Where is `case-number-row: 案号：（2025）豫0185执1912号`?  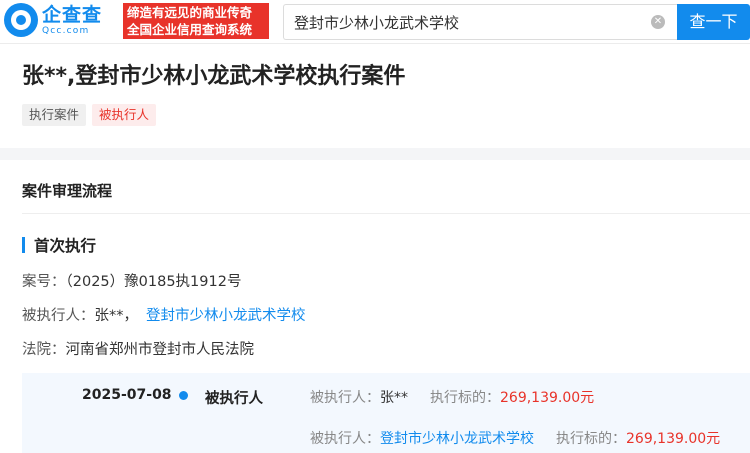 case-number-row: 案号：（2025）豫0185执1912号 is located at coordinates (131, 280).